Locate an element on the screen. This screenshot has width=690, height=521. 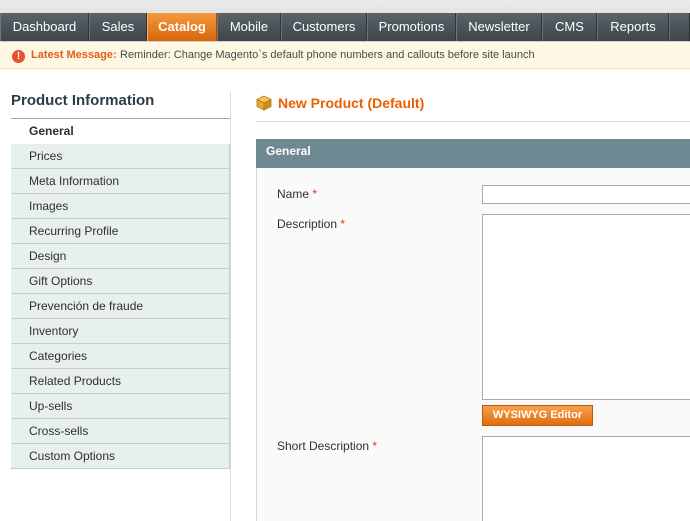
short-description-label: Short Description * is located at coordinates (327, 446).